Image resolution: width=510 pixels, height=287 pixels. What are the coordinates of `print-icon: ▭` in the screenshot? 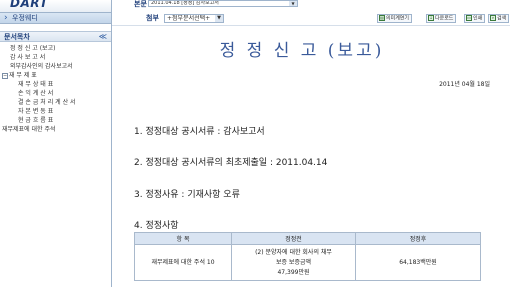 It's located at (469, 18).